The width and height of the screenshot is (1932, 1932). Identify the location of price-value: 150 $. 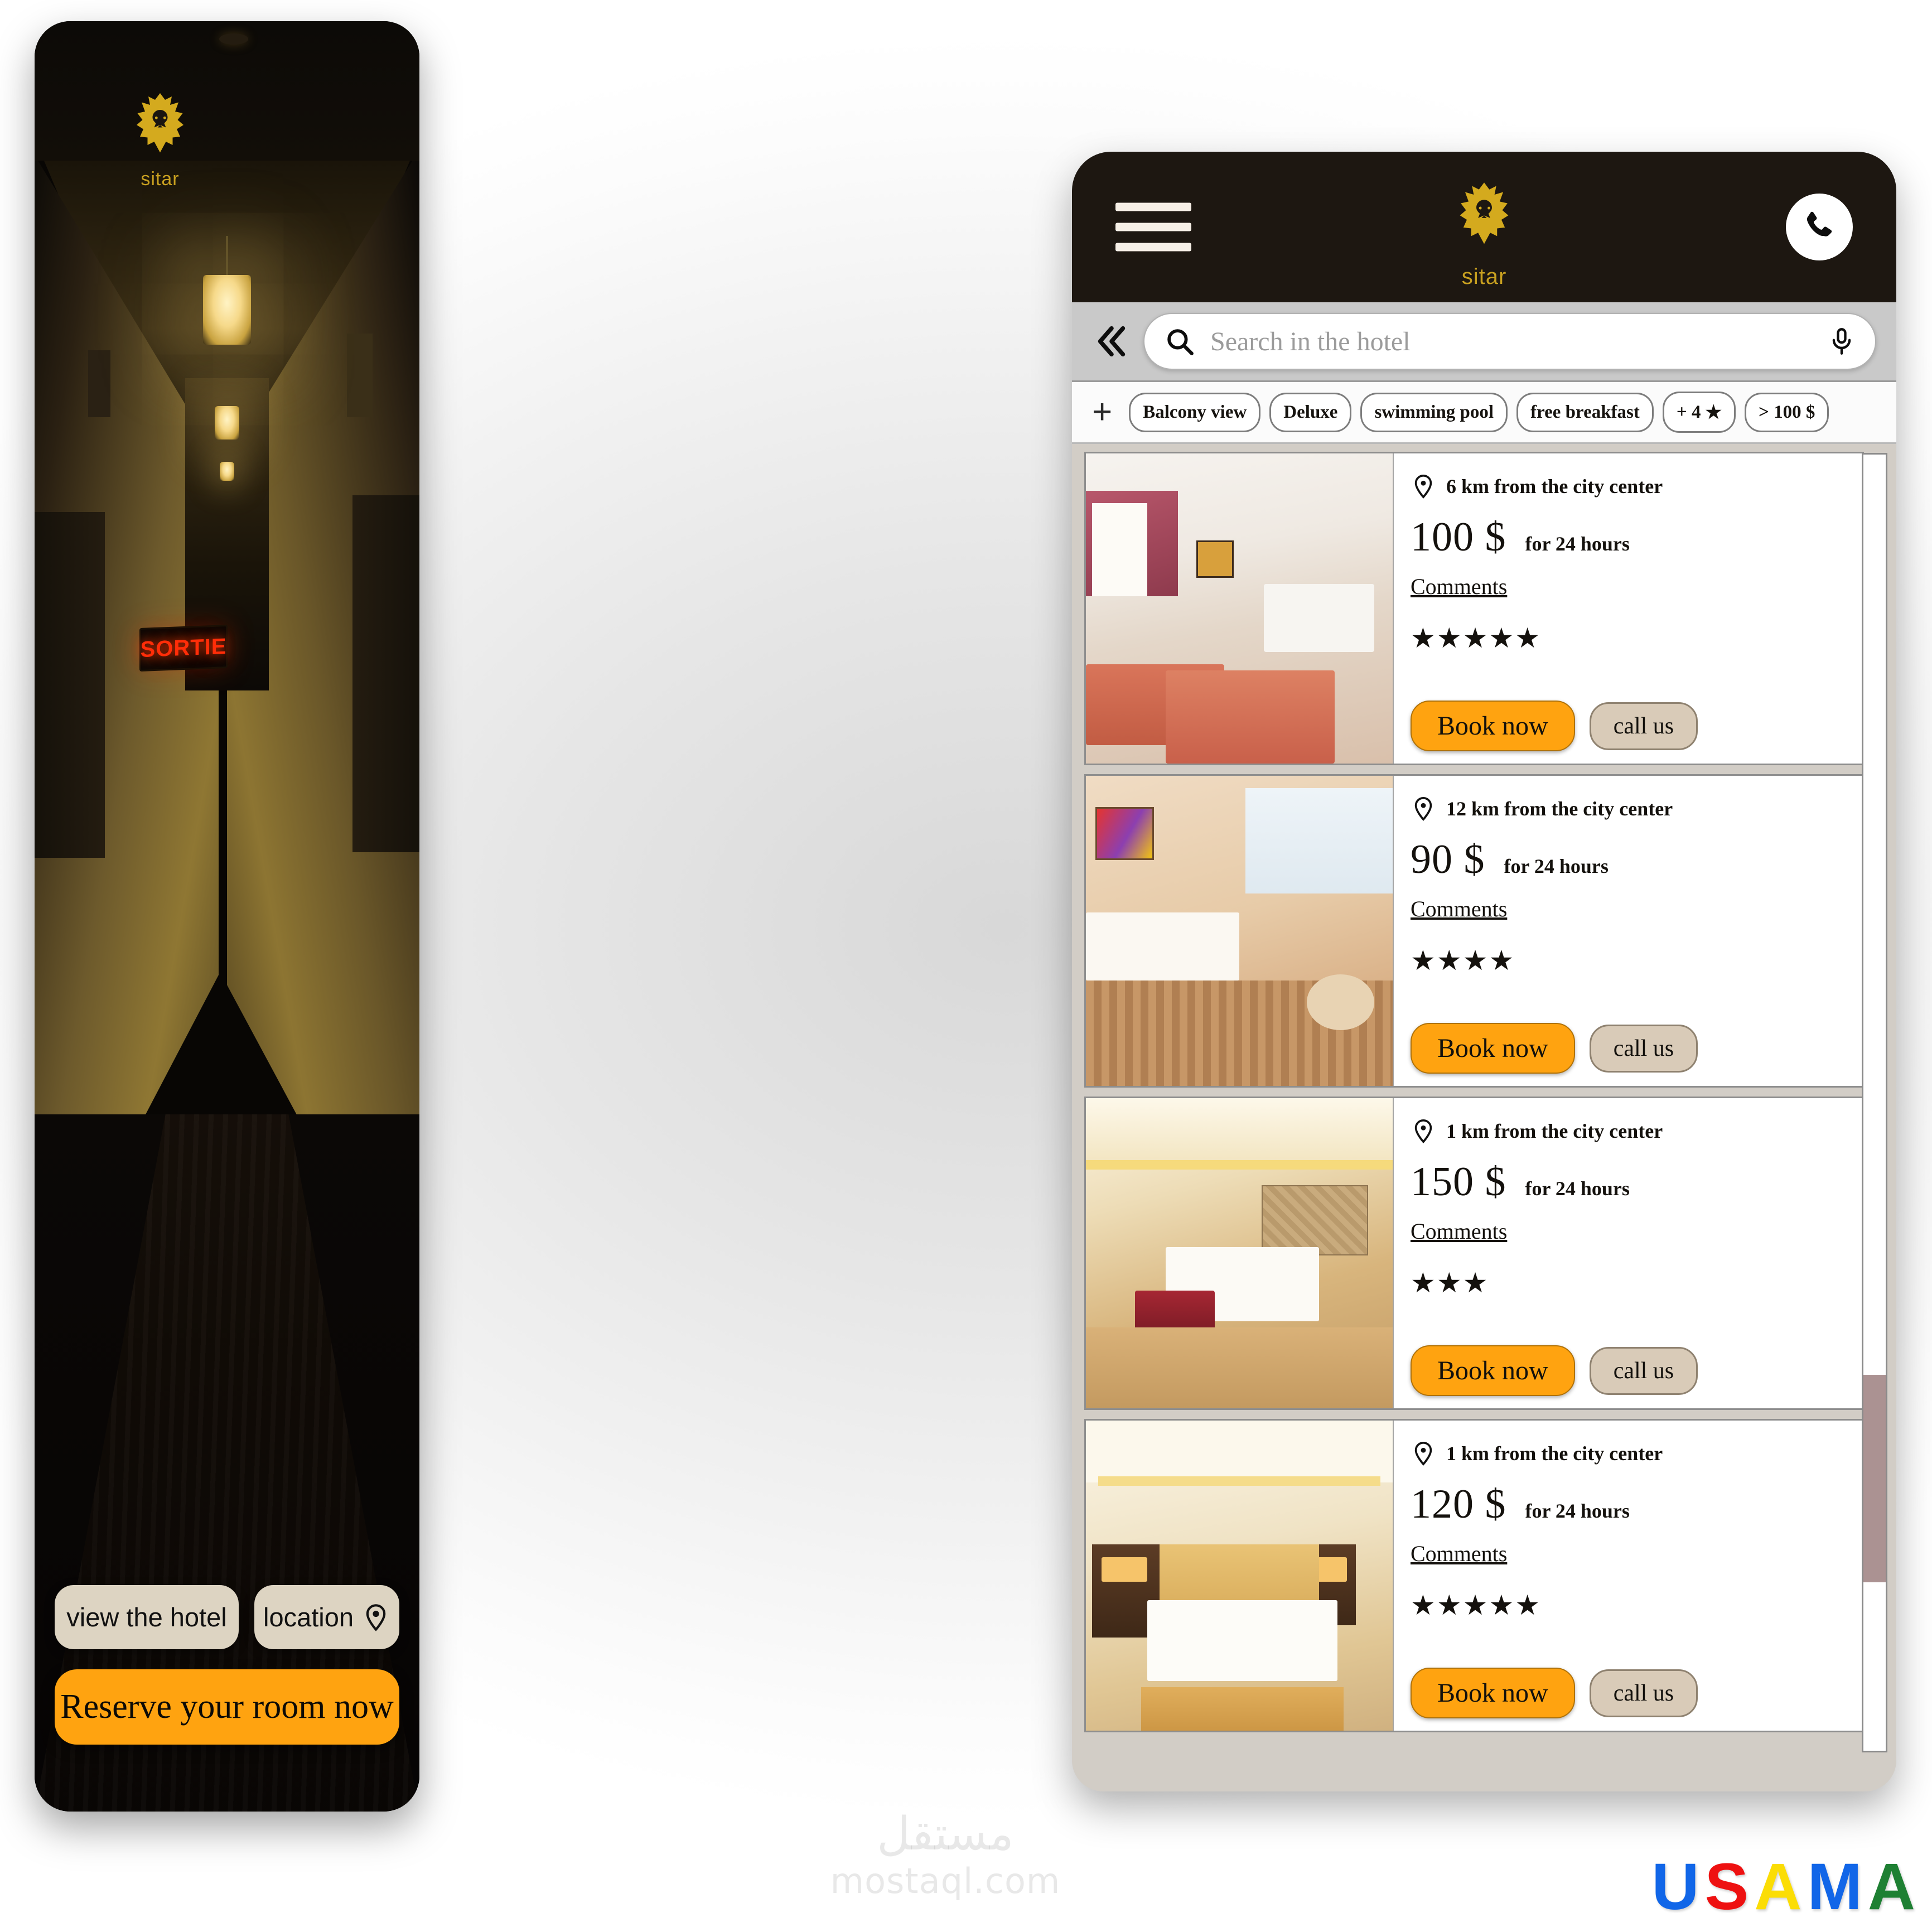
(1458, 1182).